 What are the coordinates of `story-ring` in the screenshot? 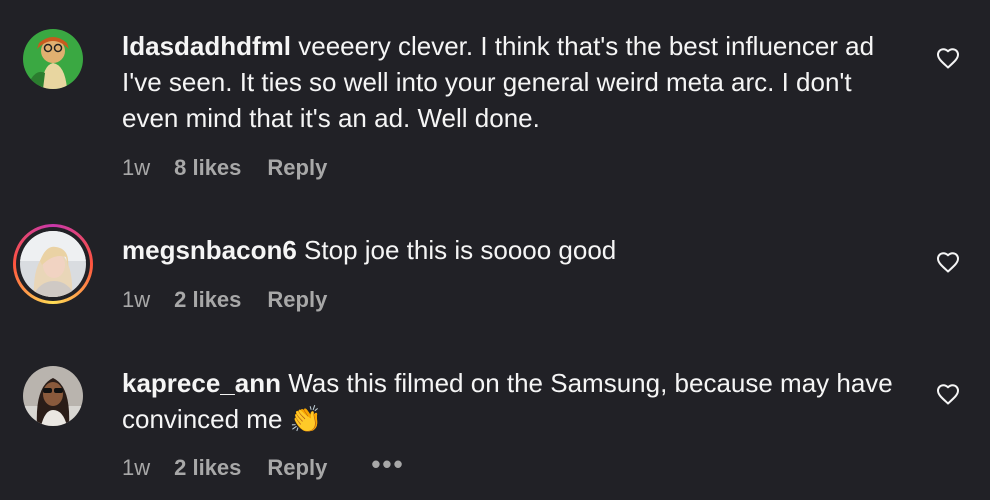 It's located at (53, 264).